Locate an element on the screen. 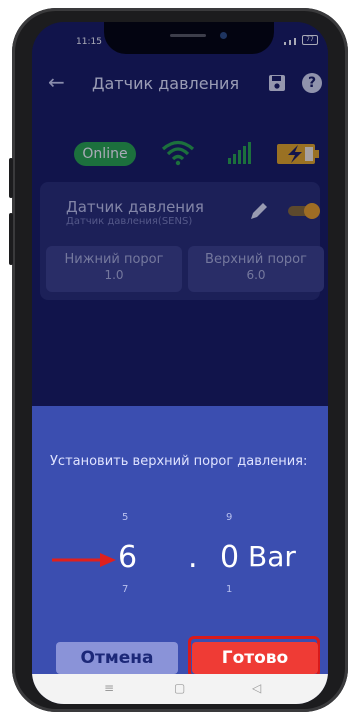 This screenshot has height=718, width=360. done-button: Готово is located at coordinates (255, 658).